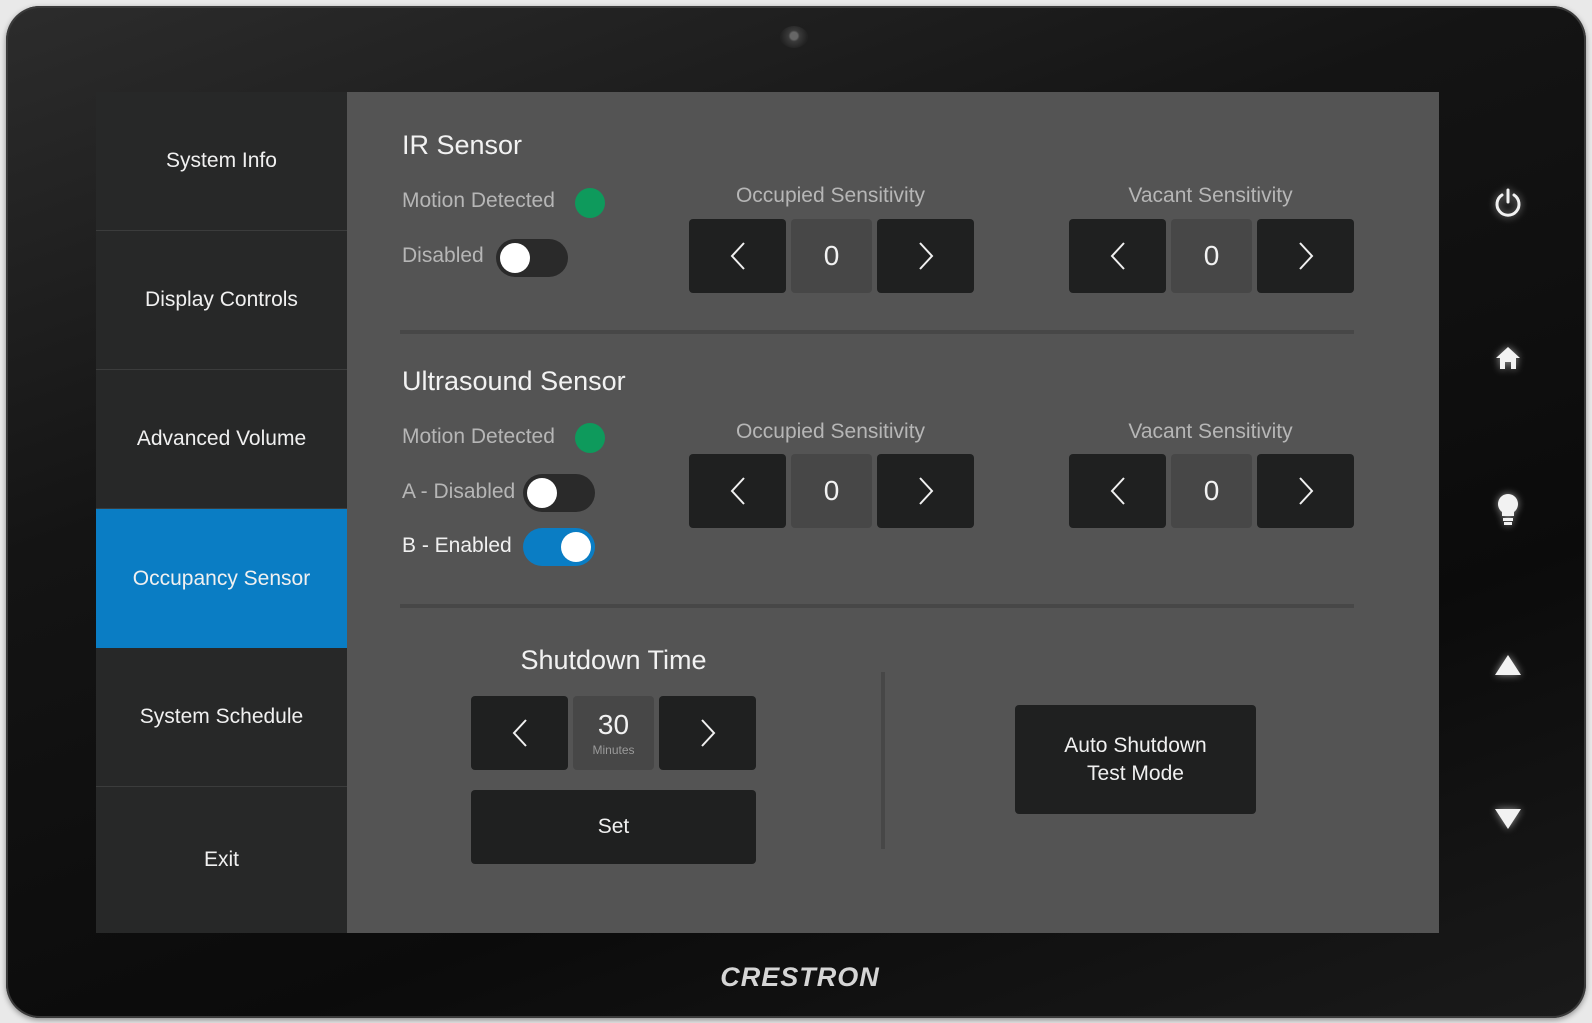 The width and height of the screenshot is (1592, 1023). What do you see at coordinates (1210, 431) in the screenshot?
I see `ultrasound-vacant-label: Vacant Sensitivity` at bounding box center [1210, 431].